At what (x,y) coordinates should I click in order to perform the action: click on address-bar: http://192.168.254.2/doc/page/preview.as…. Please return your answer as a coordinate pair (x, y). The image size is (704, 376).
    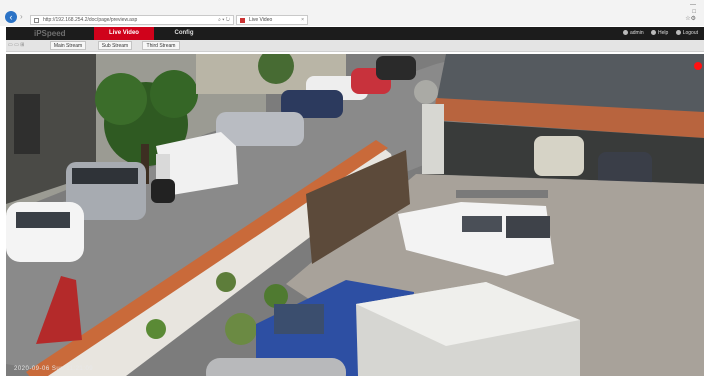
    Looking at the image, I should click on (132, 20).